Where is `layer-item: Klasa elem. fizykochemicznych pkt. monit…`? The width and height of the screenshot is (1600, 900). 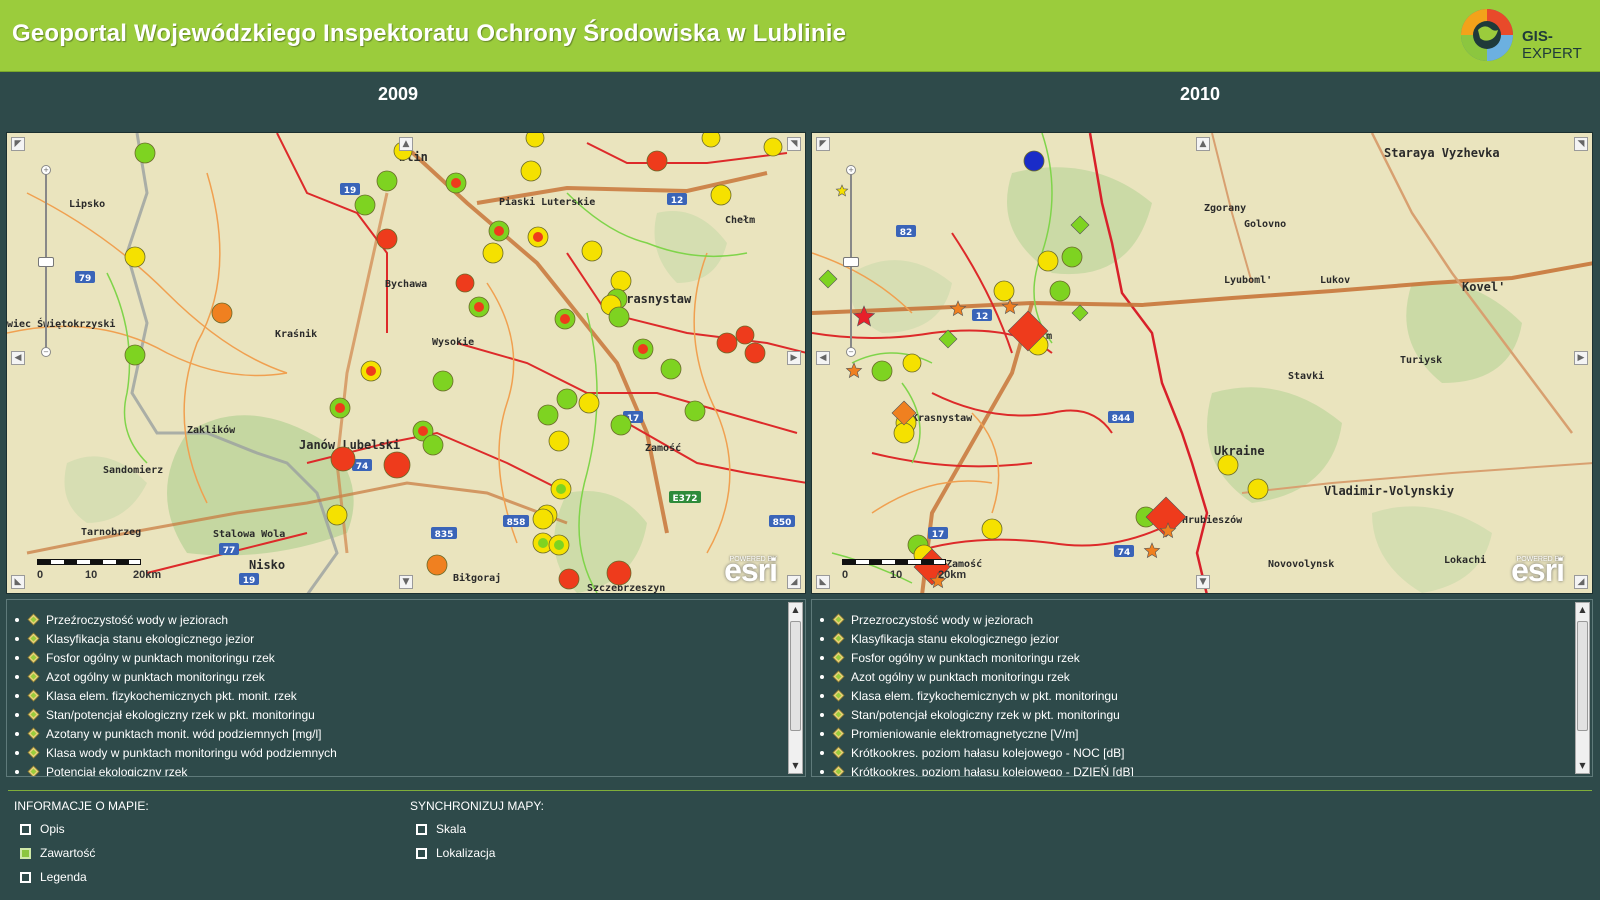
layer-item: Klasa elem. fizykochemicznych pkt. monit… is located at coordinates (175, 695).